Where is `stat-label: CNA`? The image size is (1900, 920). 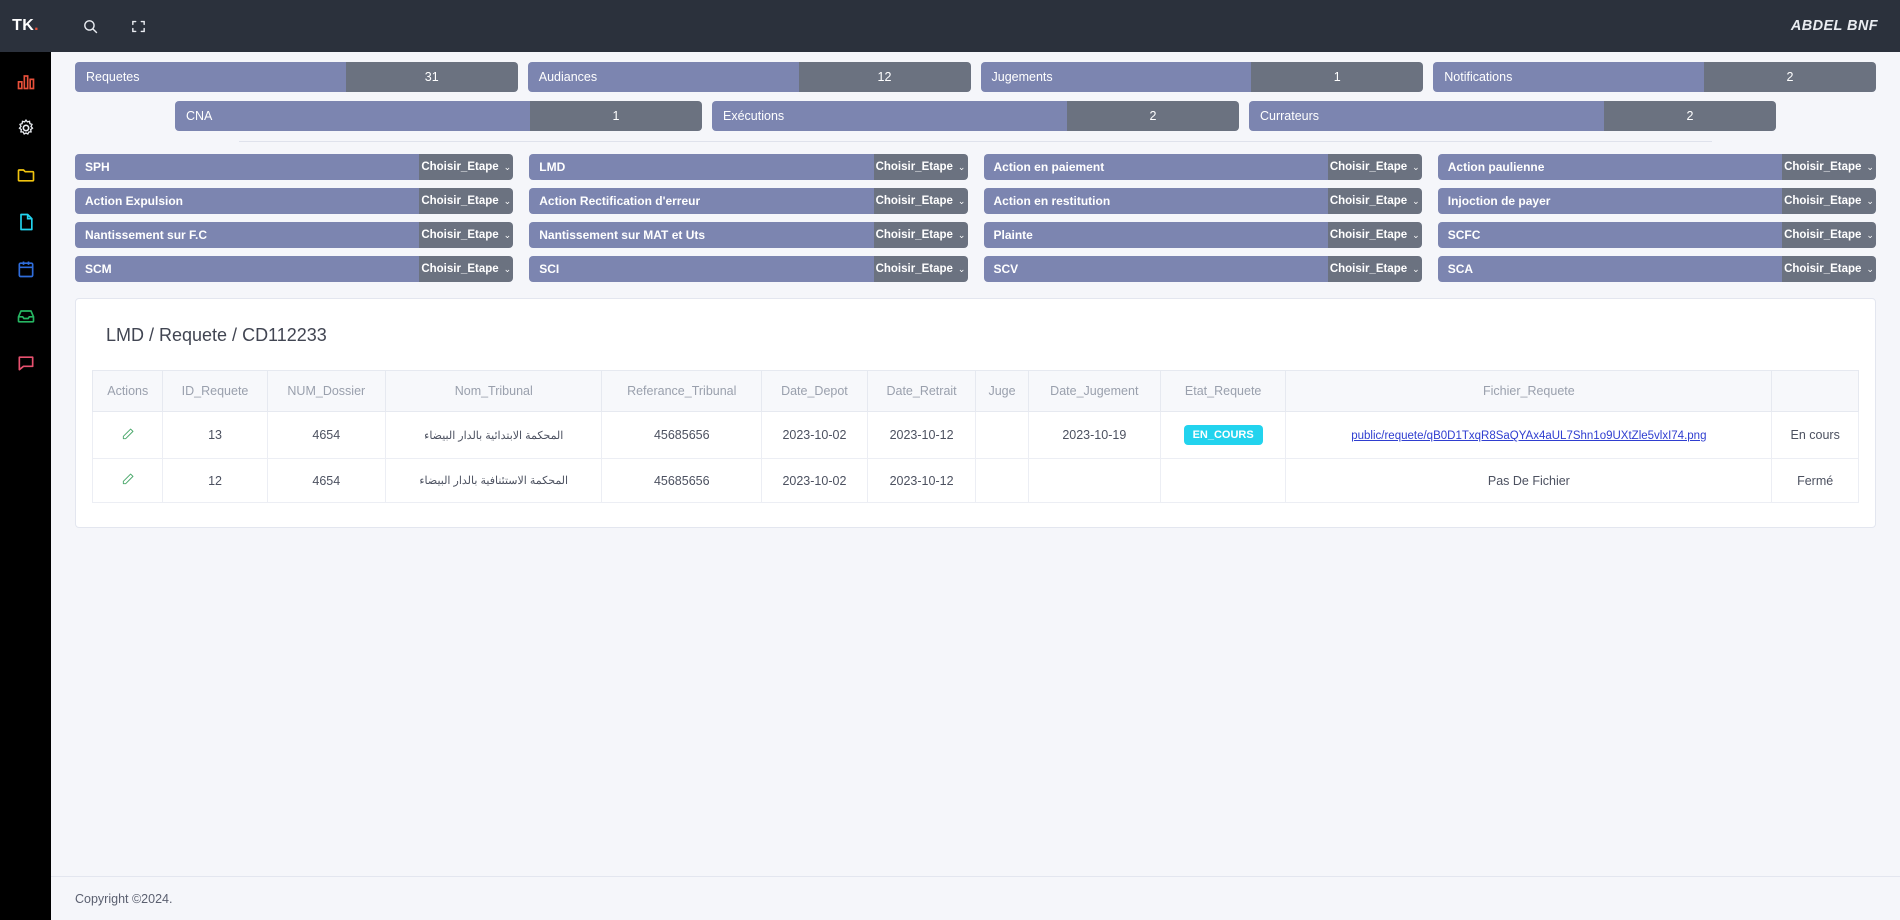
stat-label: CNA is located at coordinates (352, 116).